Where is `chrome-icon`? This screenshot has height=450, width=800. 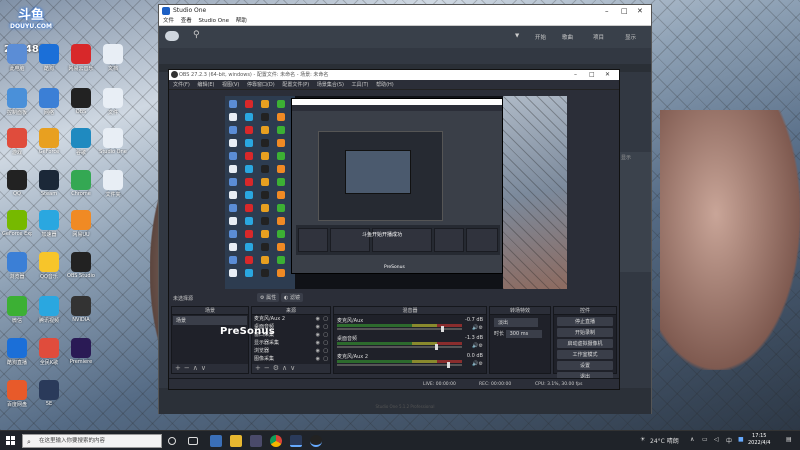 chrome-icon is located at coordinates (276, 441).